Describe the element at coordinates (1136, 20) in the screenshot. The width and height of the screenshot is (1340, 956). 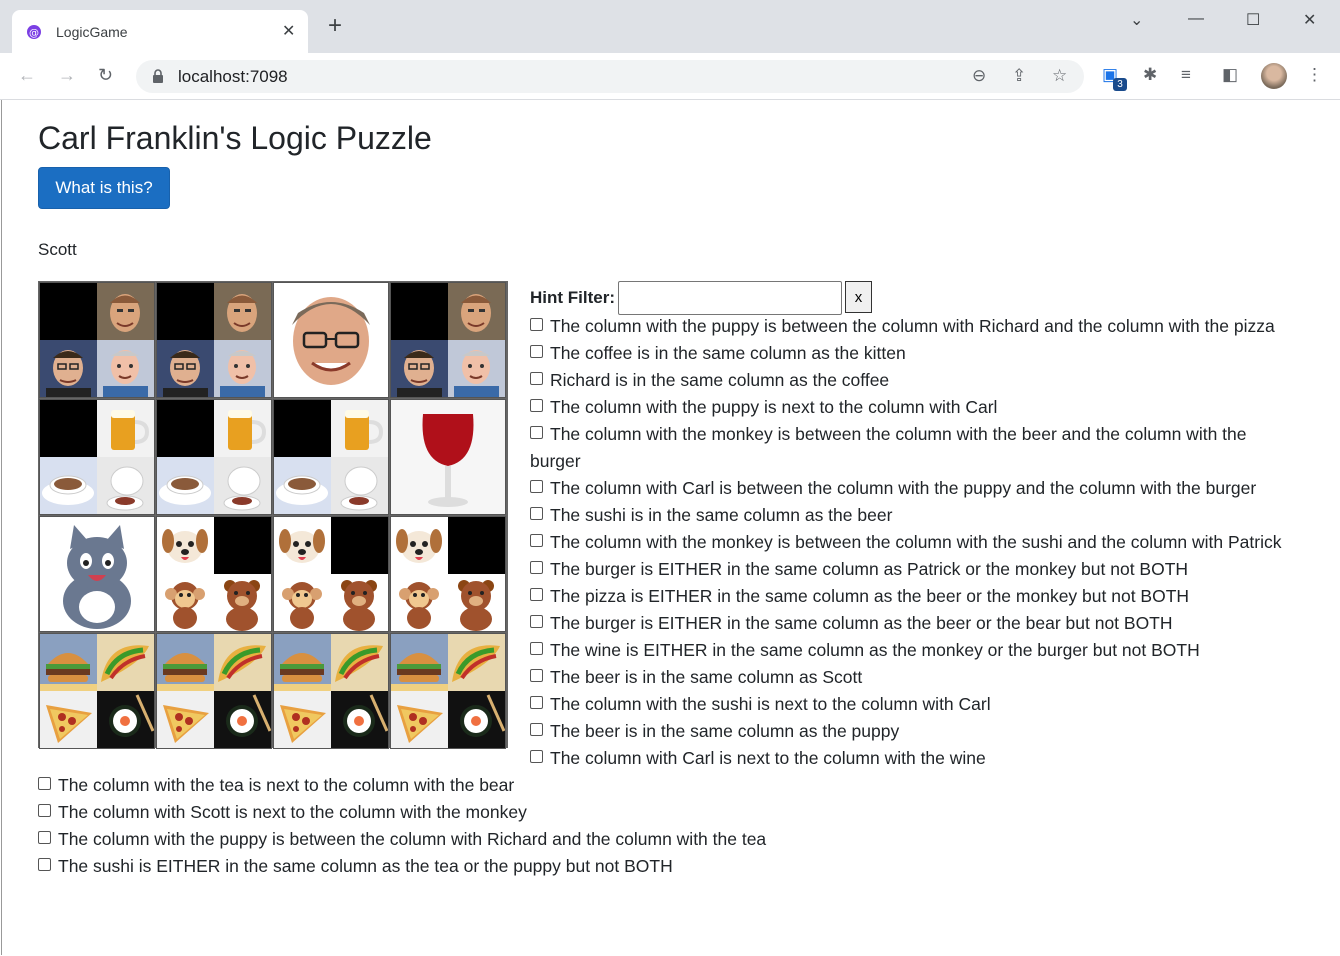
I see `tab-search-icon: ⌄` at that location.